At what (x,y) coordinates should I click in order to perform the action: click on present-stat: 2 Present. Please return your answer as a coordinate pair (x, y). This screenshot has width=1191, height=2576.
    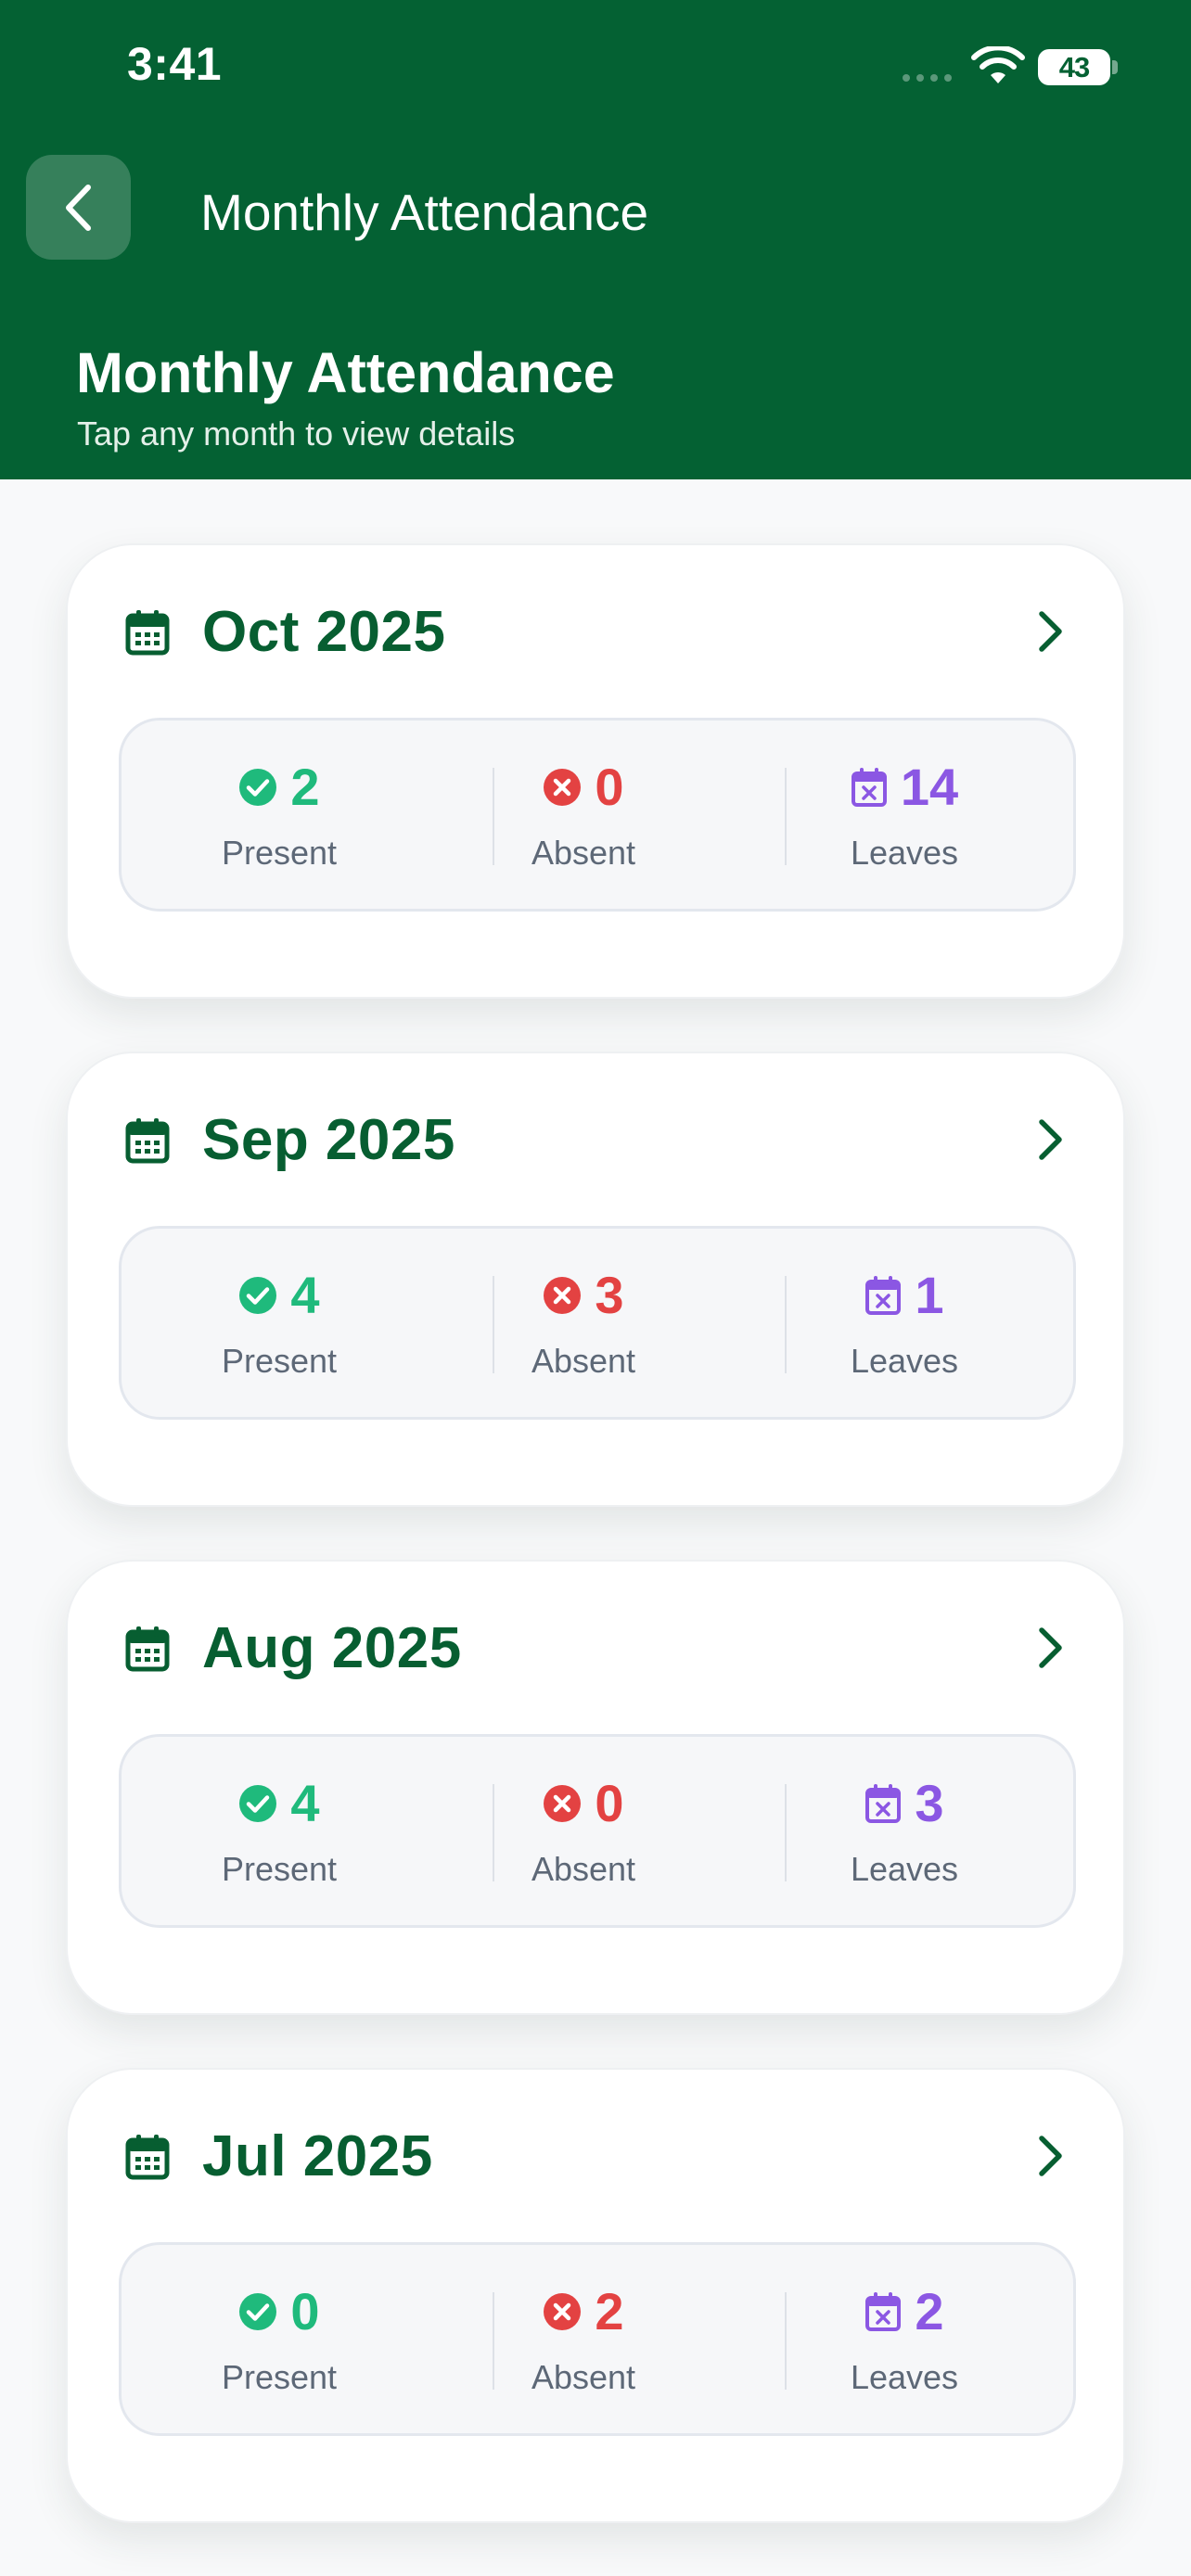
    Looking at the image, I should click on (279, 817).